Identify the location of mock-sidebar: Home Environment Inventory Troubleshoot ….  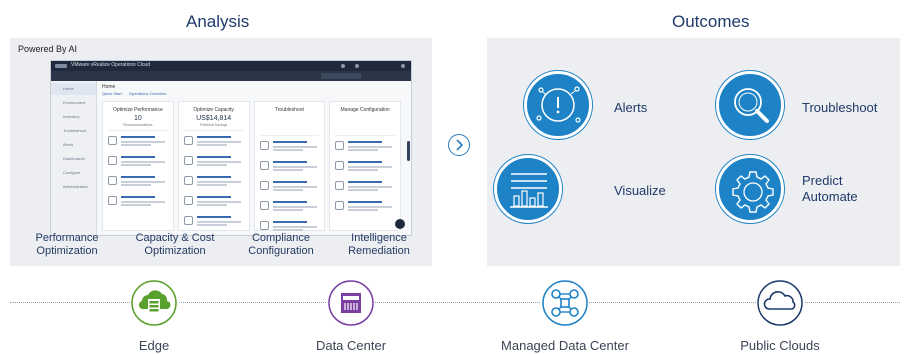
(74, 158).